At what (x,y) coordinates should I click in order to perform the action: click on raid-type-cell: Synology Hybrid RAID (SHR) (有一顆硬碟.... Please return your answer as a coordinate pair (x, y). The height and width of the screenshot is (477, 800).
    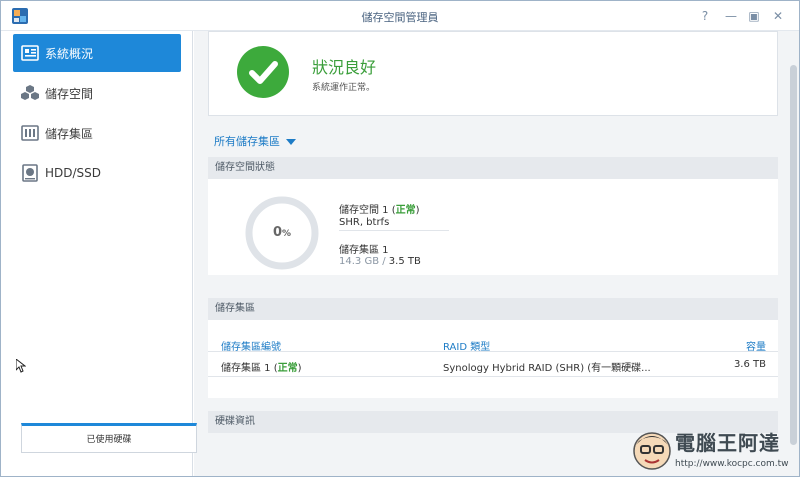
    Looking at the image, I should click on (547, 368).